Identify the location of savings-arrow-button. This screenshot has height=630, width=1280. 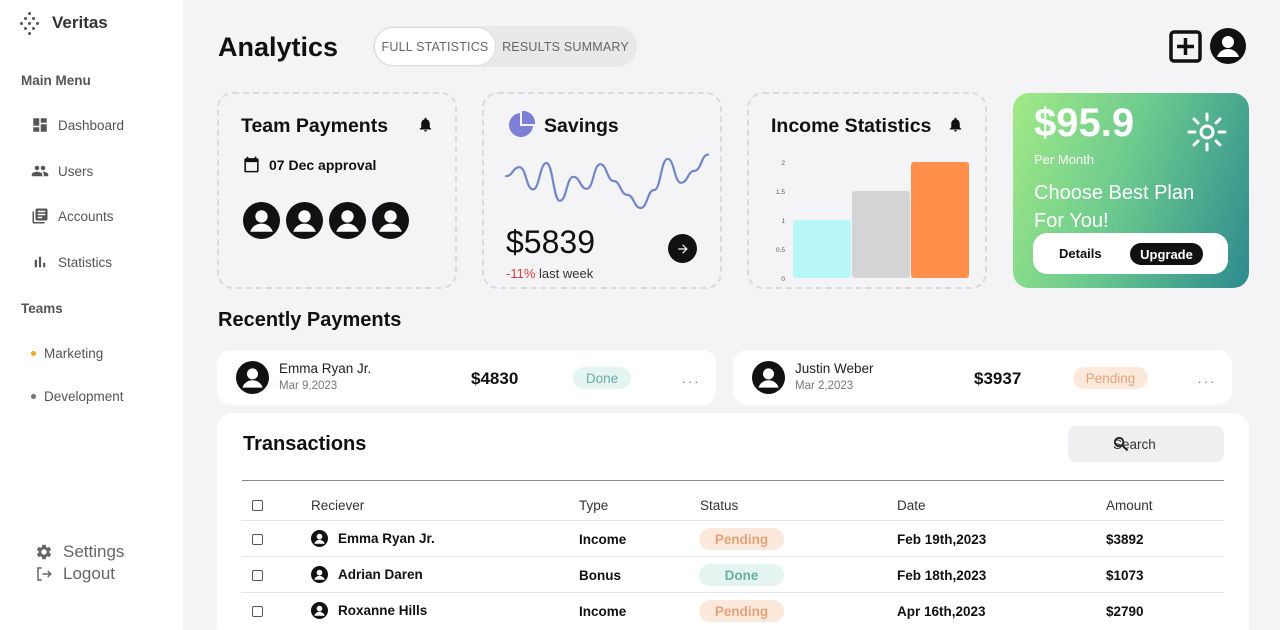
(682, 248).